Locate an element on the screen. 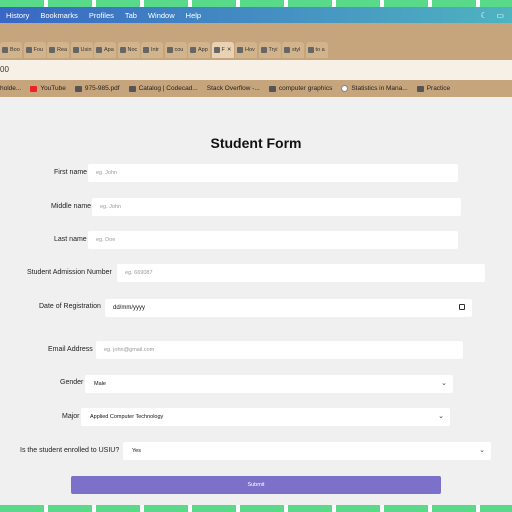 Image resolution: width=512 pixels, height=512 pixels. menu-tab: Tab is located at coordinates (131, 15).